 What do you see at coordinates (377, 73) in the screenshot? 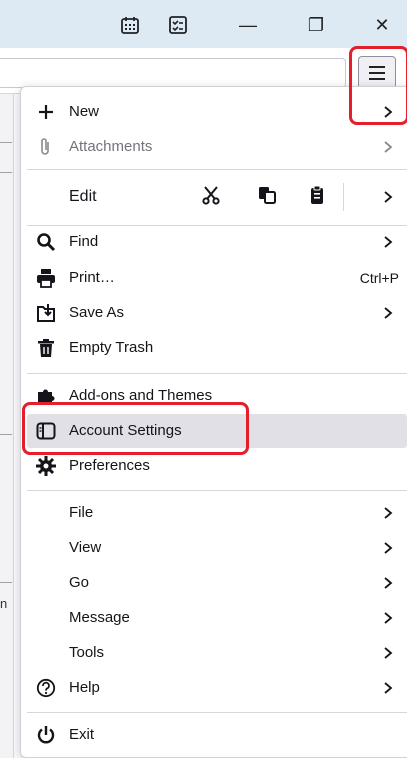
I see `app-menu-button` at bounding box center [377, 73].